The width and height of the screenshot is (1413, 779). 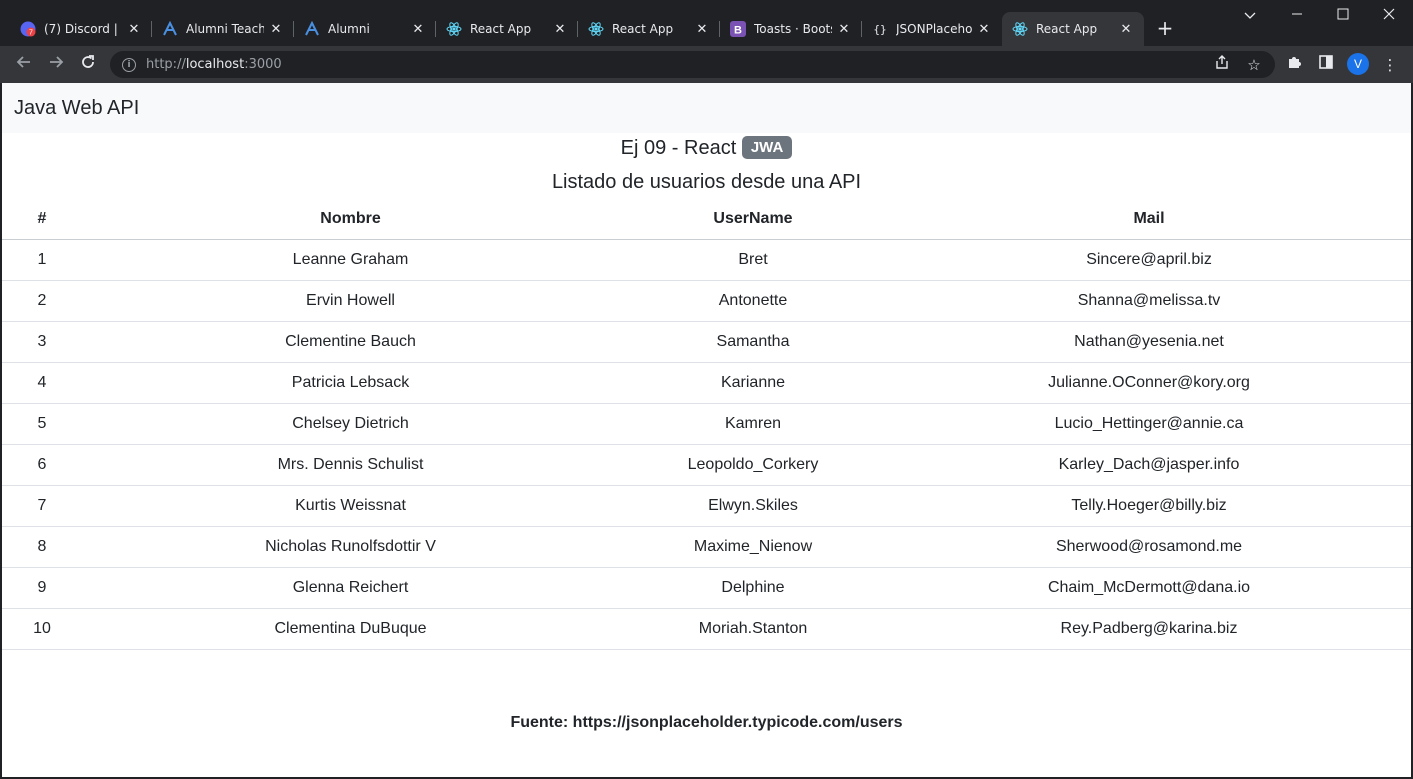 I want to click on discord-badge: 7, so click(x=31, y=33).